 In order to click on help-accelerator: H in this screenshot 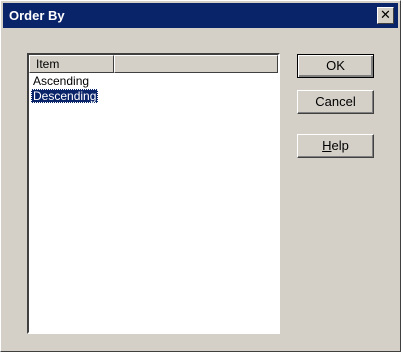, I will do `click(327, 145)`.